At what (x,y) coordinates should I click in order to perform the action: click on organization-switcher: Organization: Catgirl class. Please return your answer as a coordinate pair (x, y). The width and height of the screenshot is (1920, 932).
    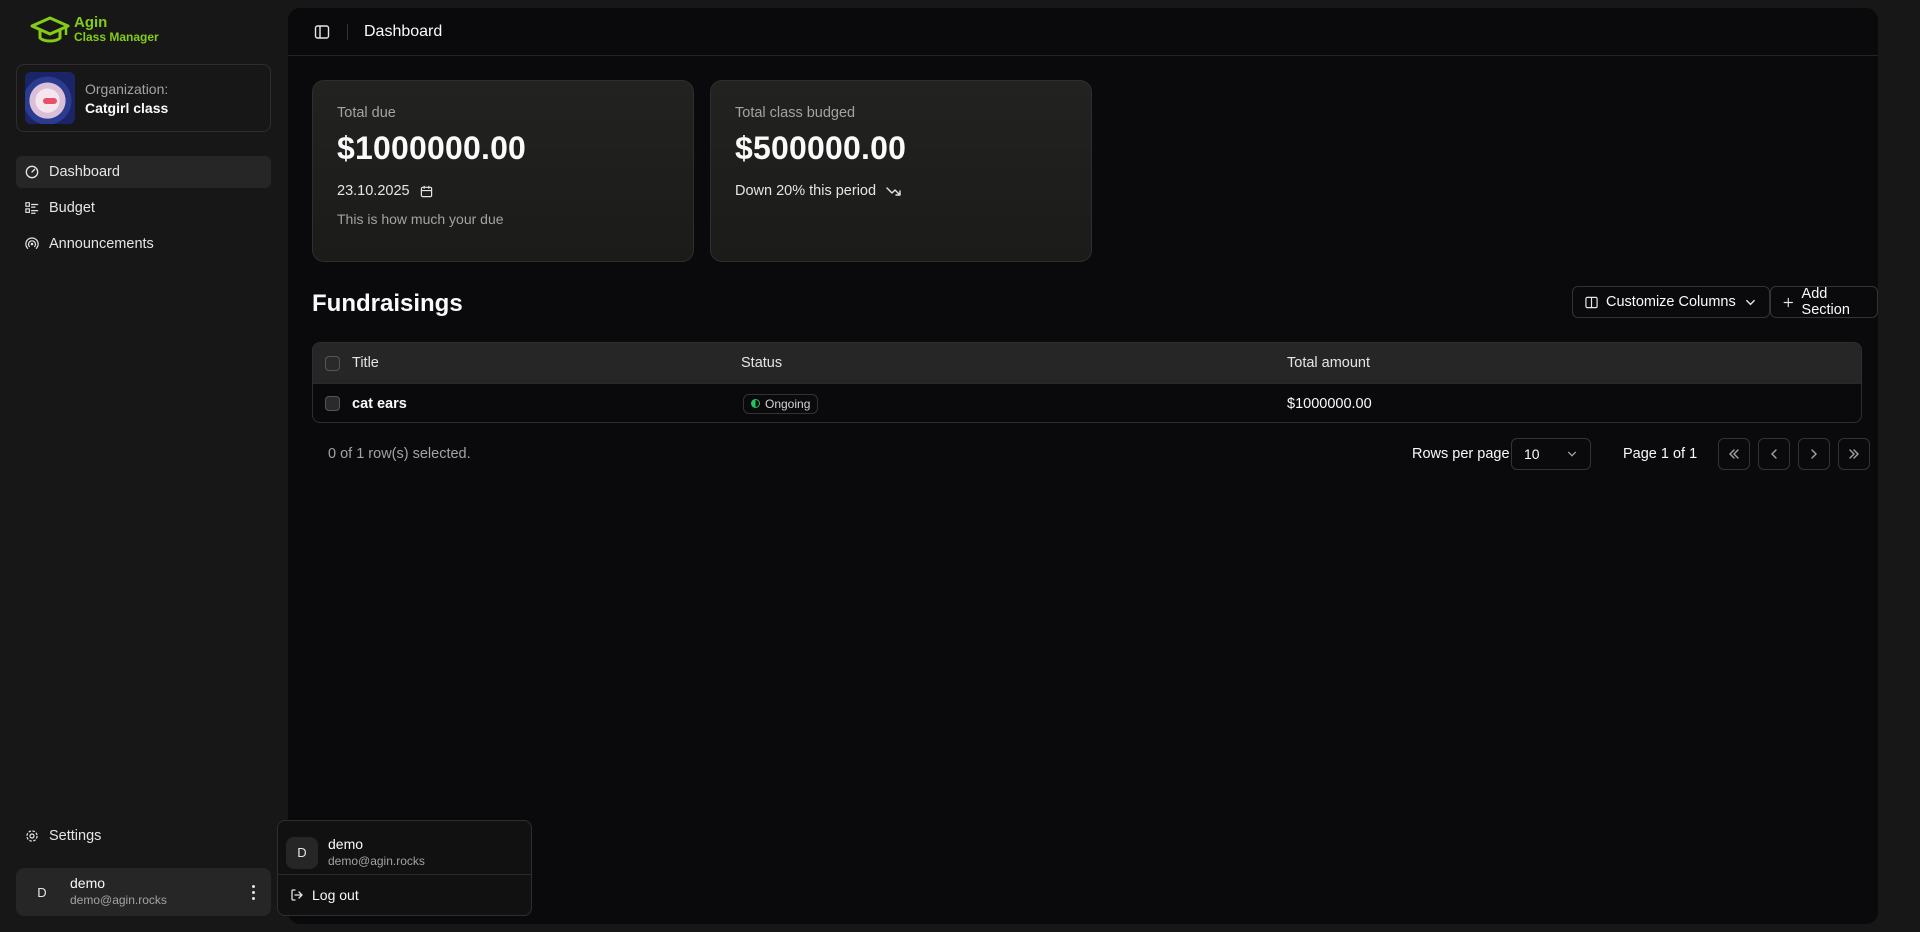
    Looking at the image, I should click on (143, 98).